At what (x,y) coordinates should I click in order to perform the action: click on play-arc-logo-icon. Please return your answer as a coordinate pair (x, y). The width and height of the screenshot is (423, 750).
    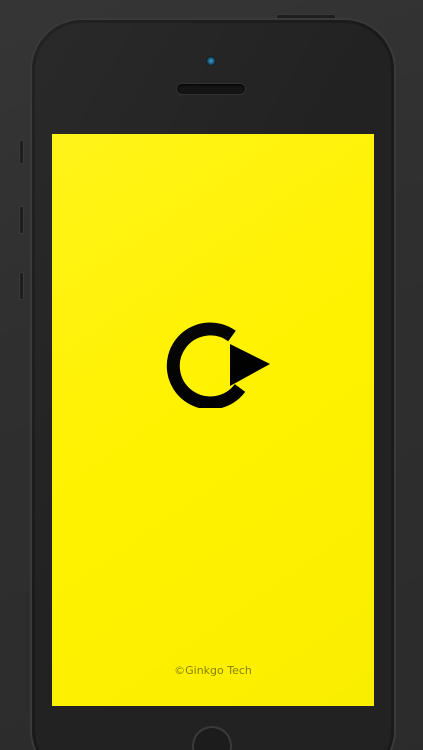
    Looking at the image, I should click on (218, 365).